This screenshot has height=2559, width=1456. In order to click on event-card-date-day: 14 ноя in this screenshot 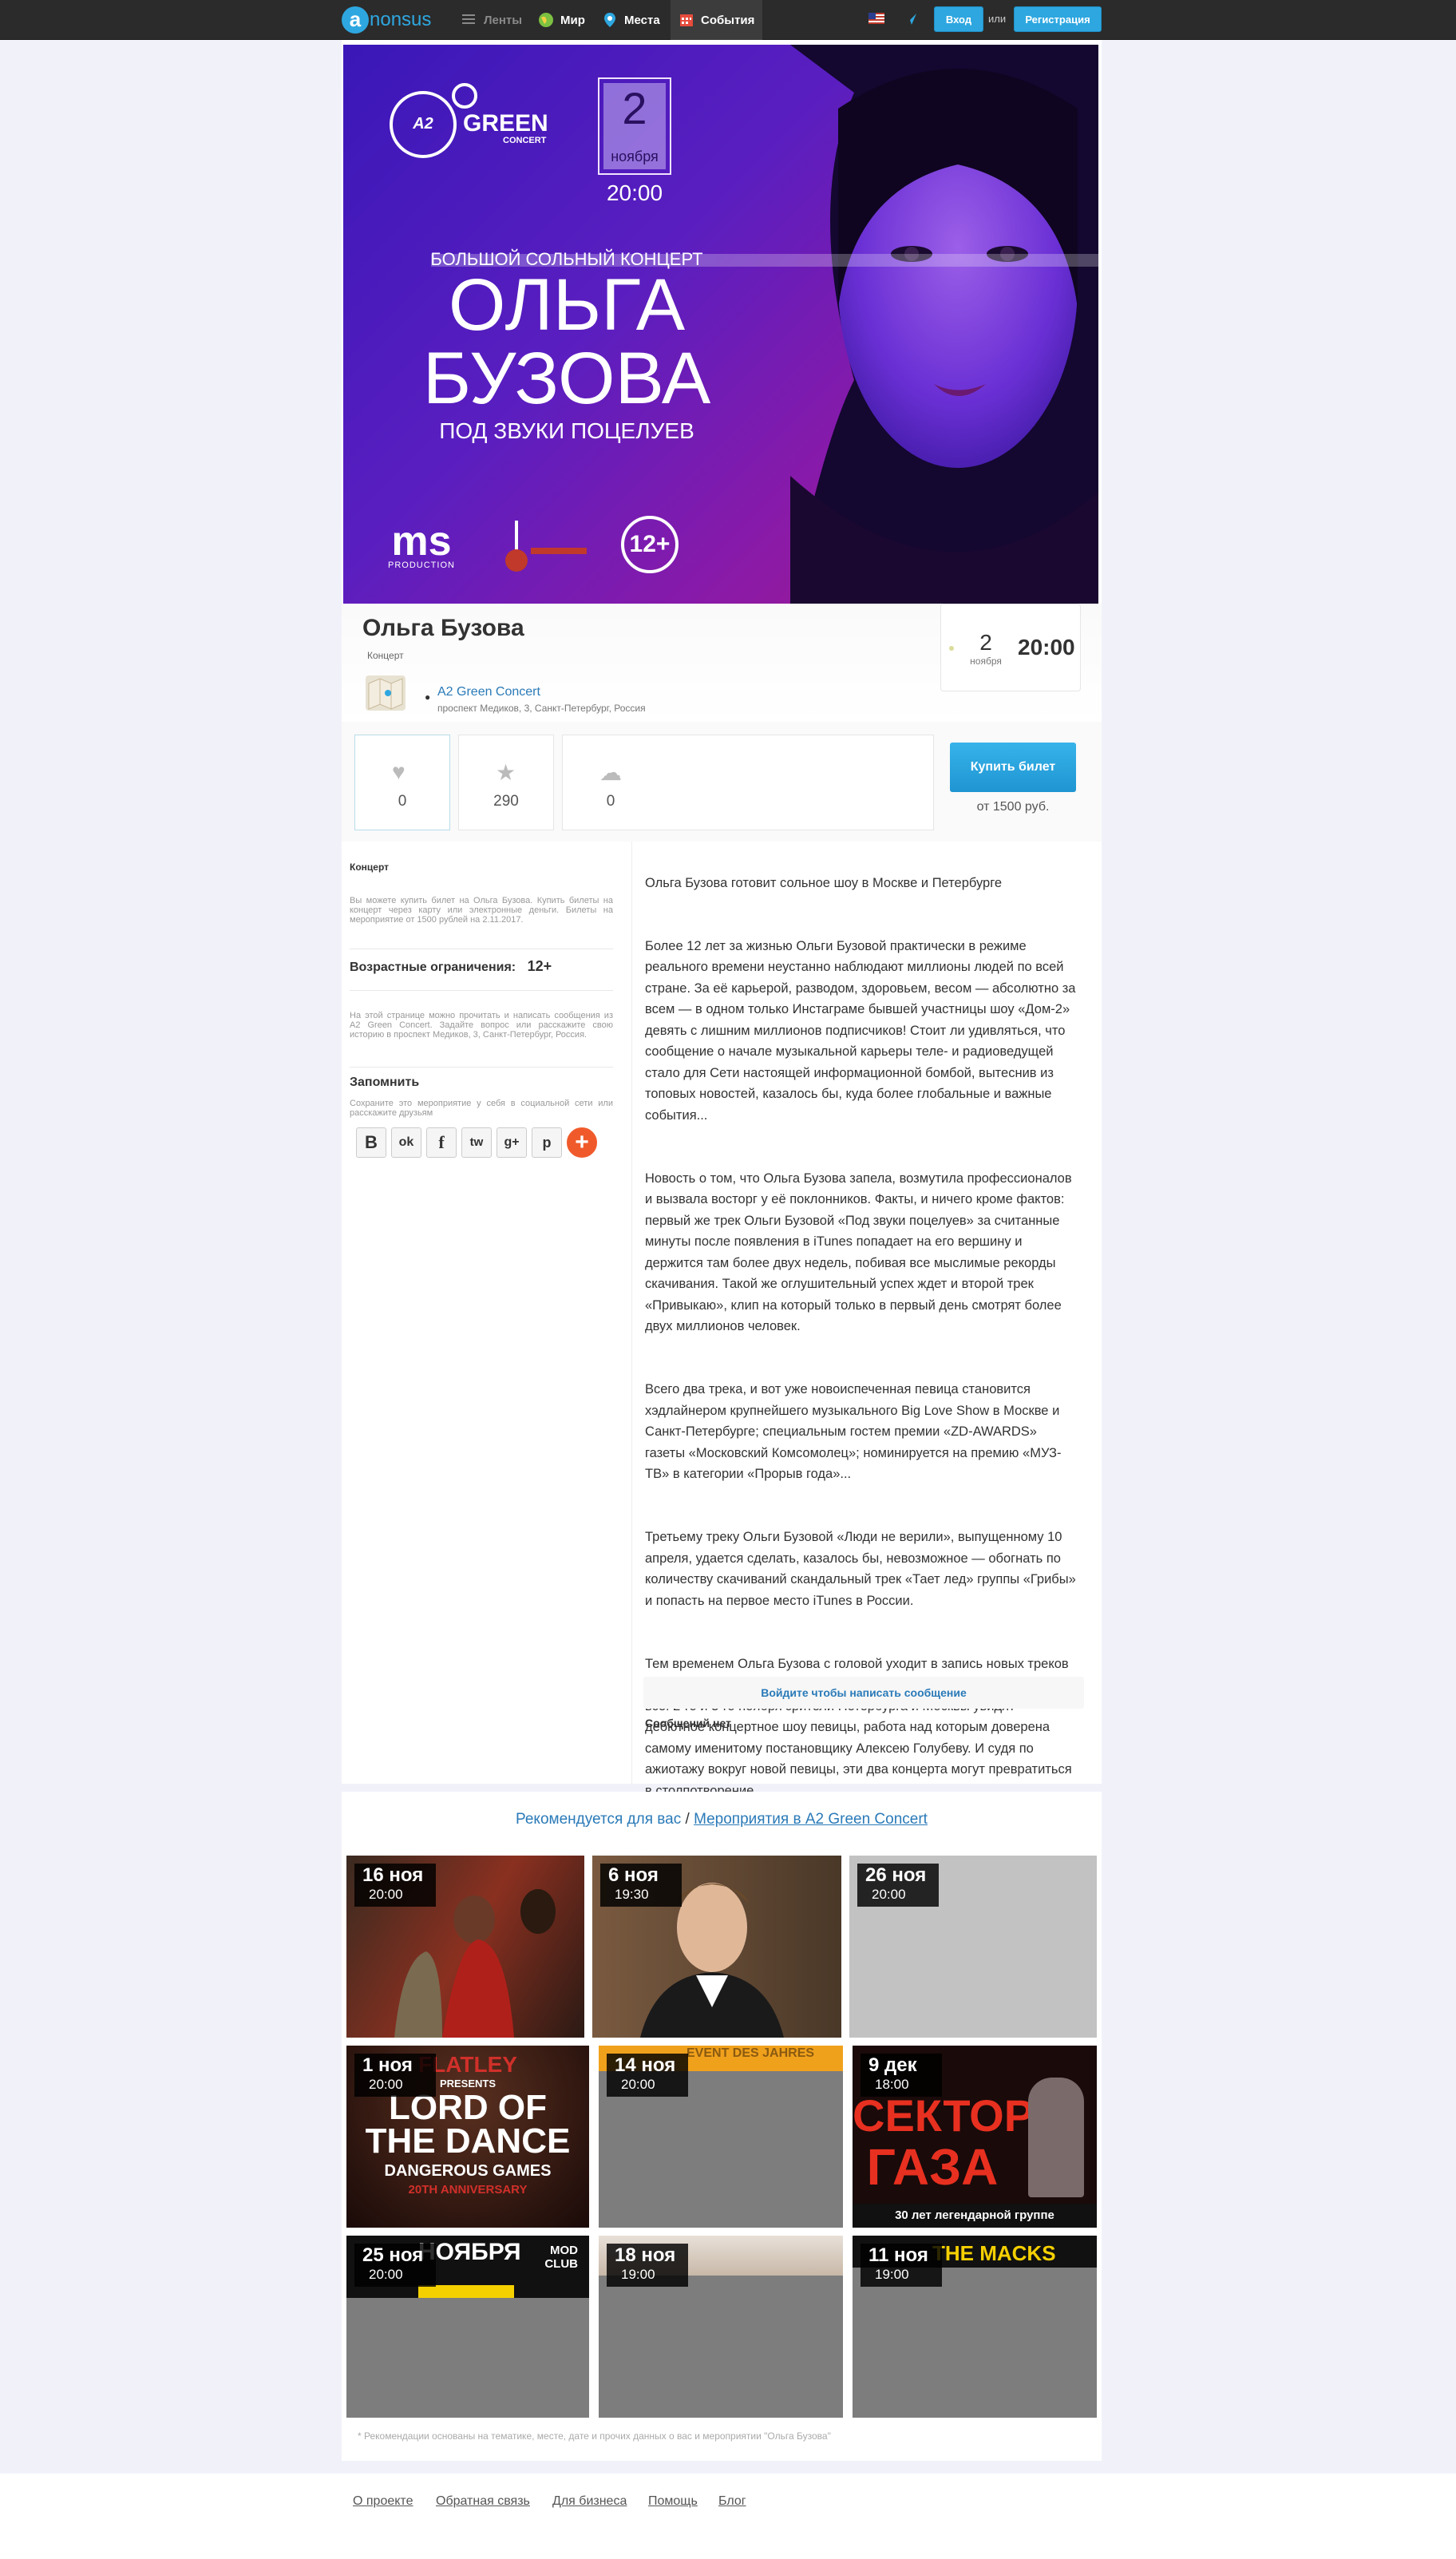, I will do `click(645, 2065)`.